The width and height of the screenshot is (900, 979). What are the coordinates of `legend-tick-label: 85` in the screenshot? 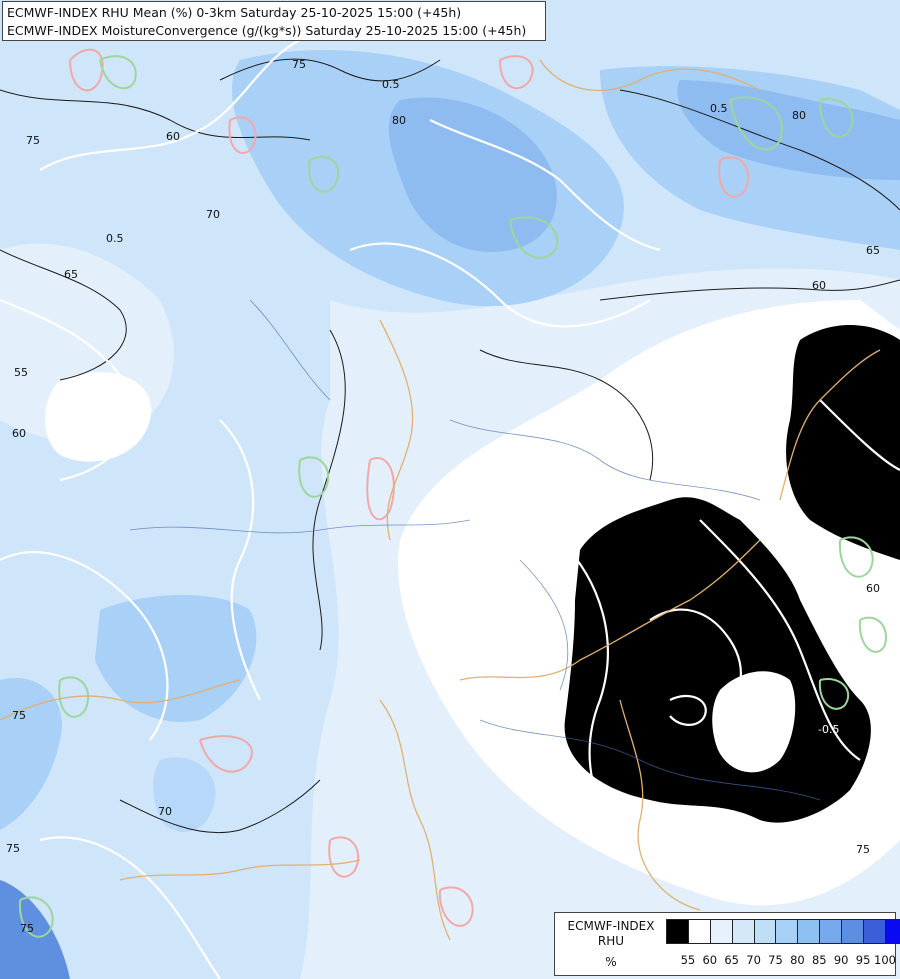 It's located at (819, 960).